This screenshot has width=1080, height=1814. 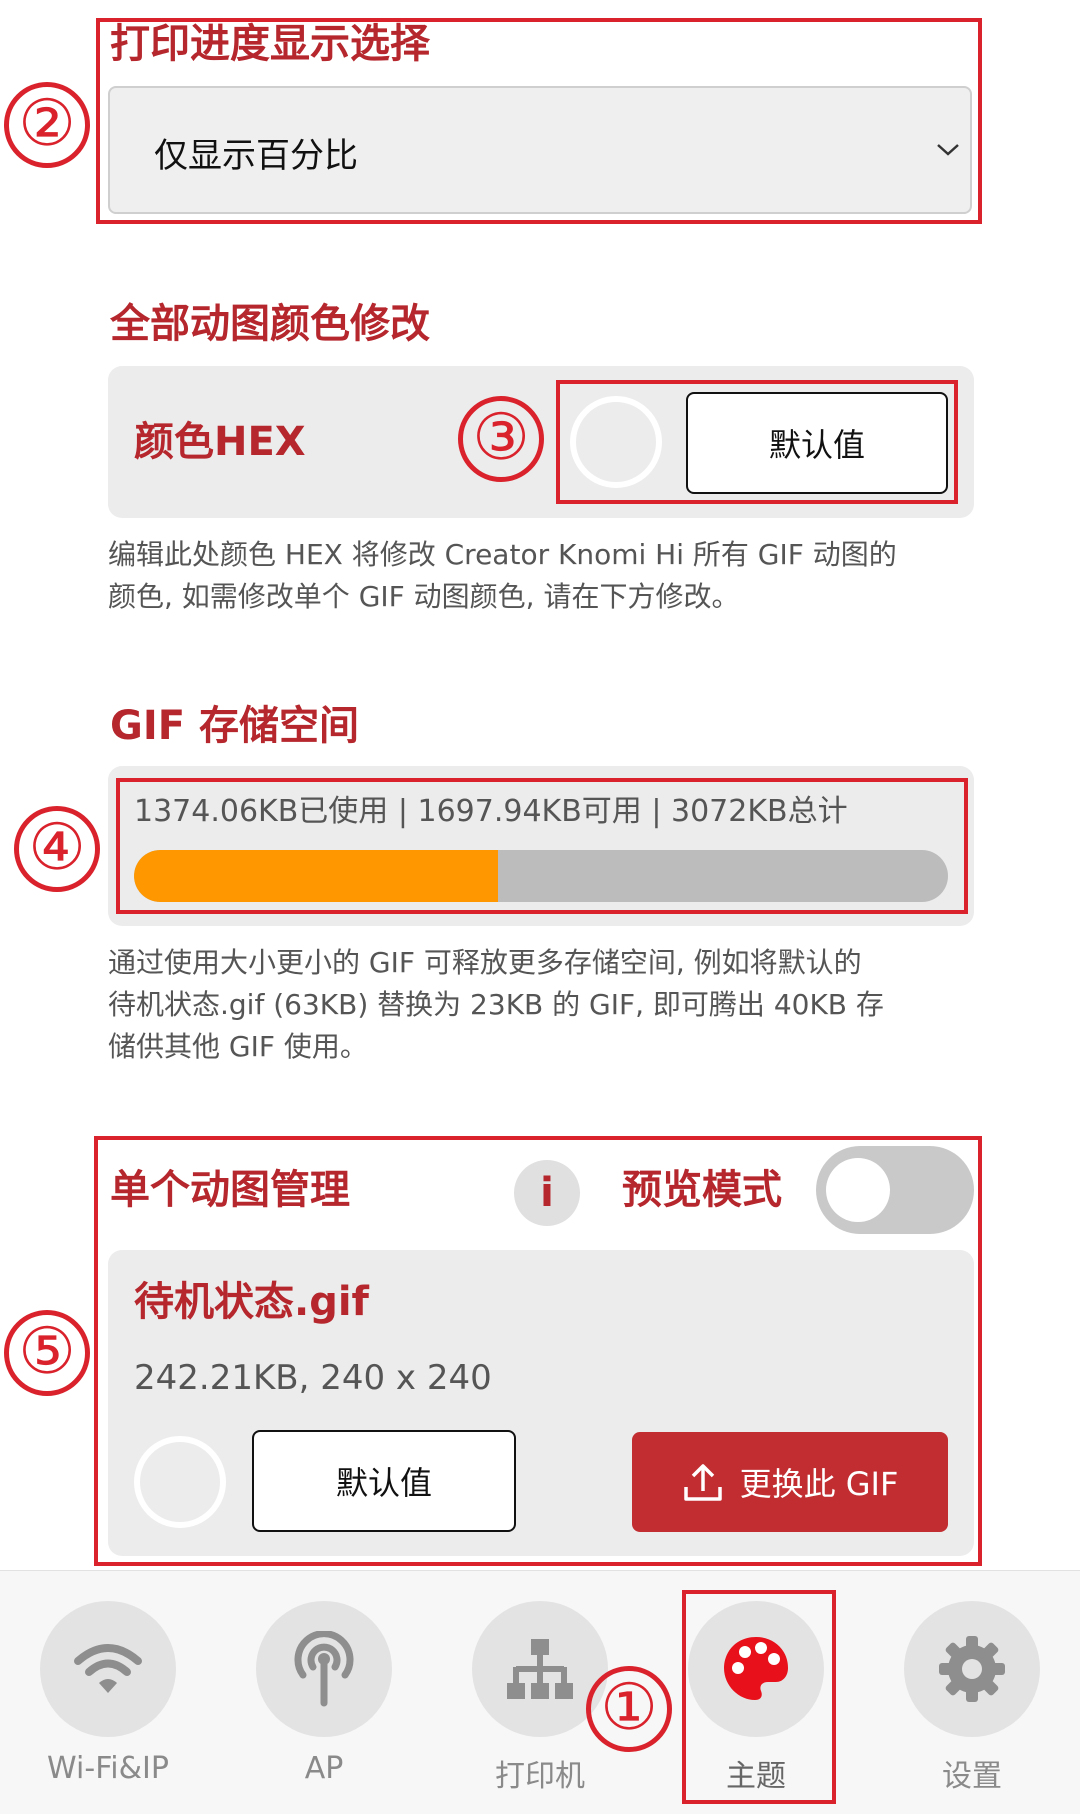 I want to click on nav-label-settings: 设置, so click(x=972, y=1776).